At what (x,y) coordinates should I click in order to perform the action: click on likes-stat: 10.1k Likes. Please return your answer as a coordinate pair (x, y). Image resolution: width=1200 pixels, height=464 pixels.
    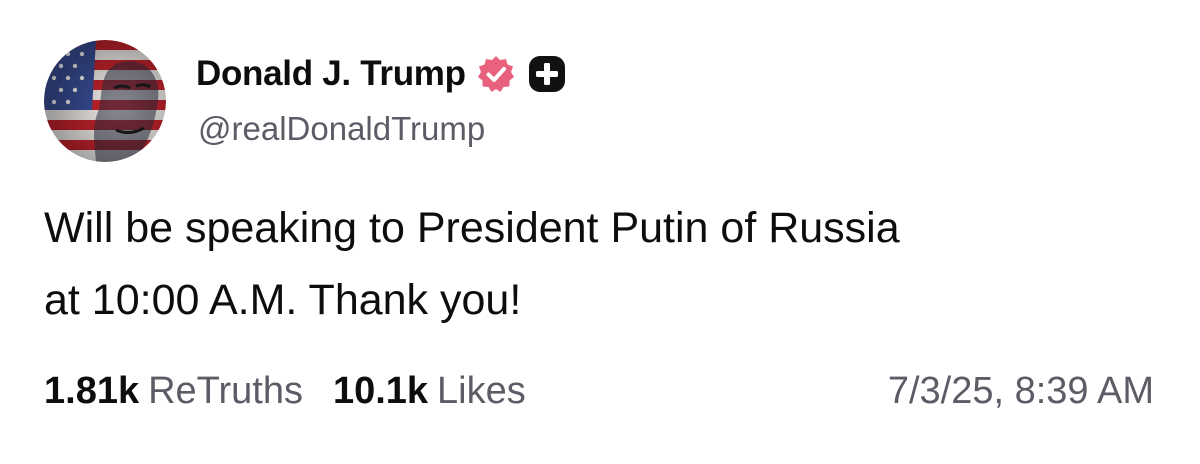
    Looking at the image, I should click on (429, 391).